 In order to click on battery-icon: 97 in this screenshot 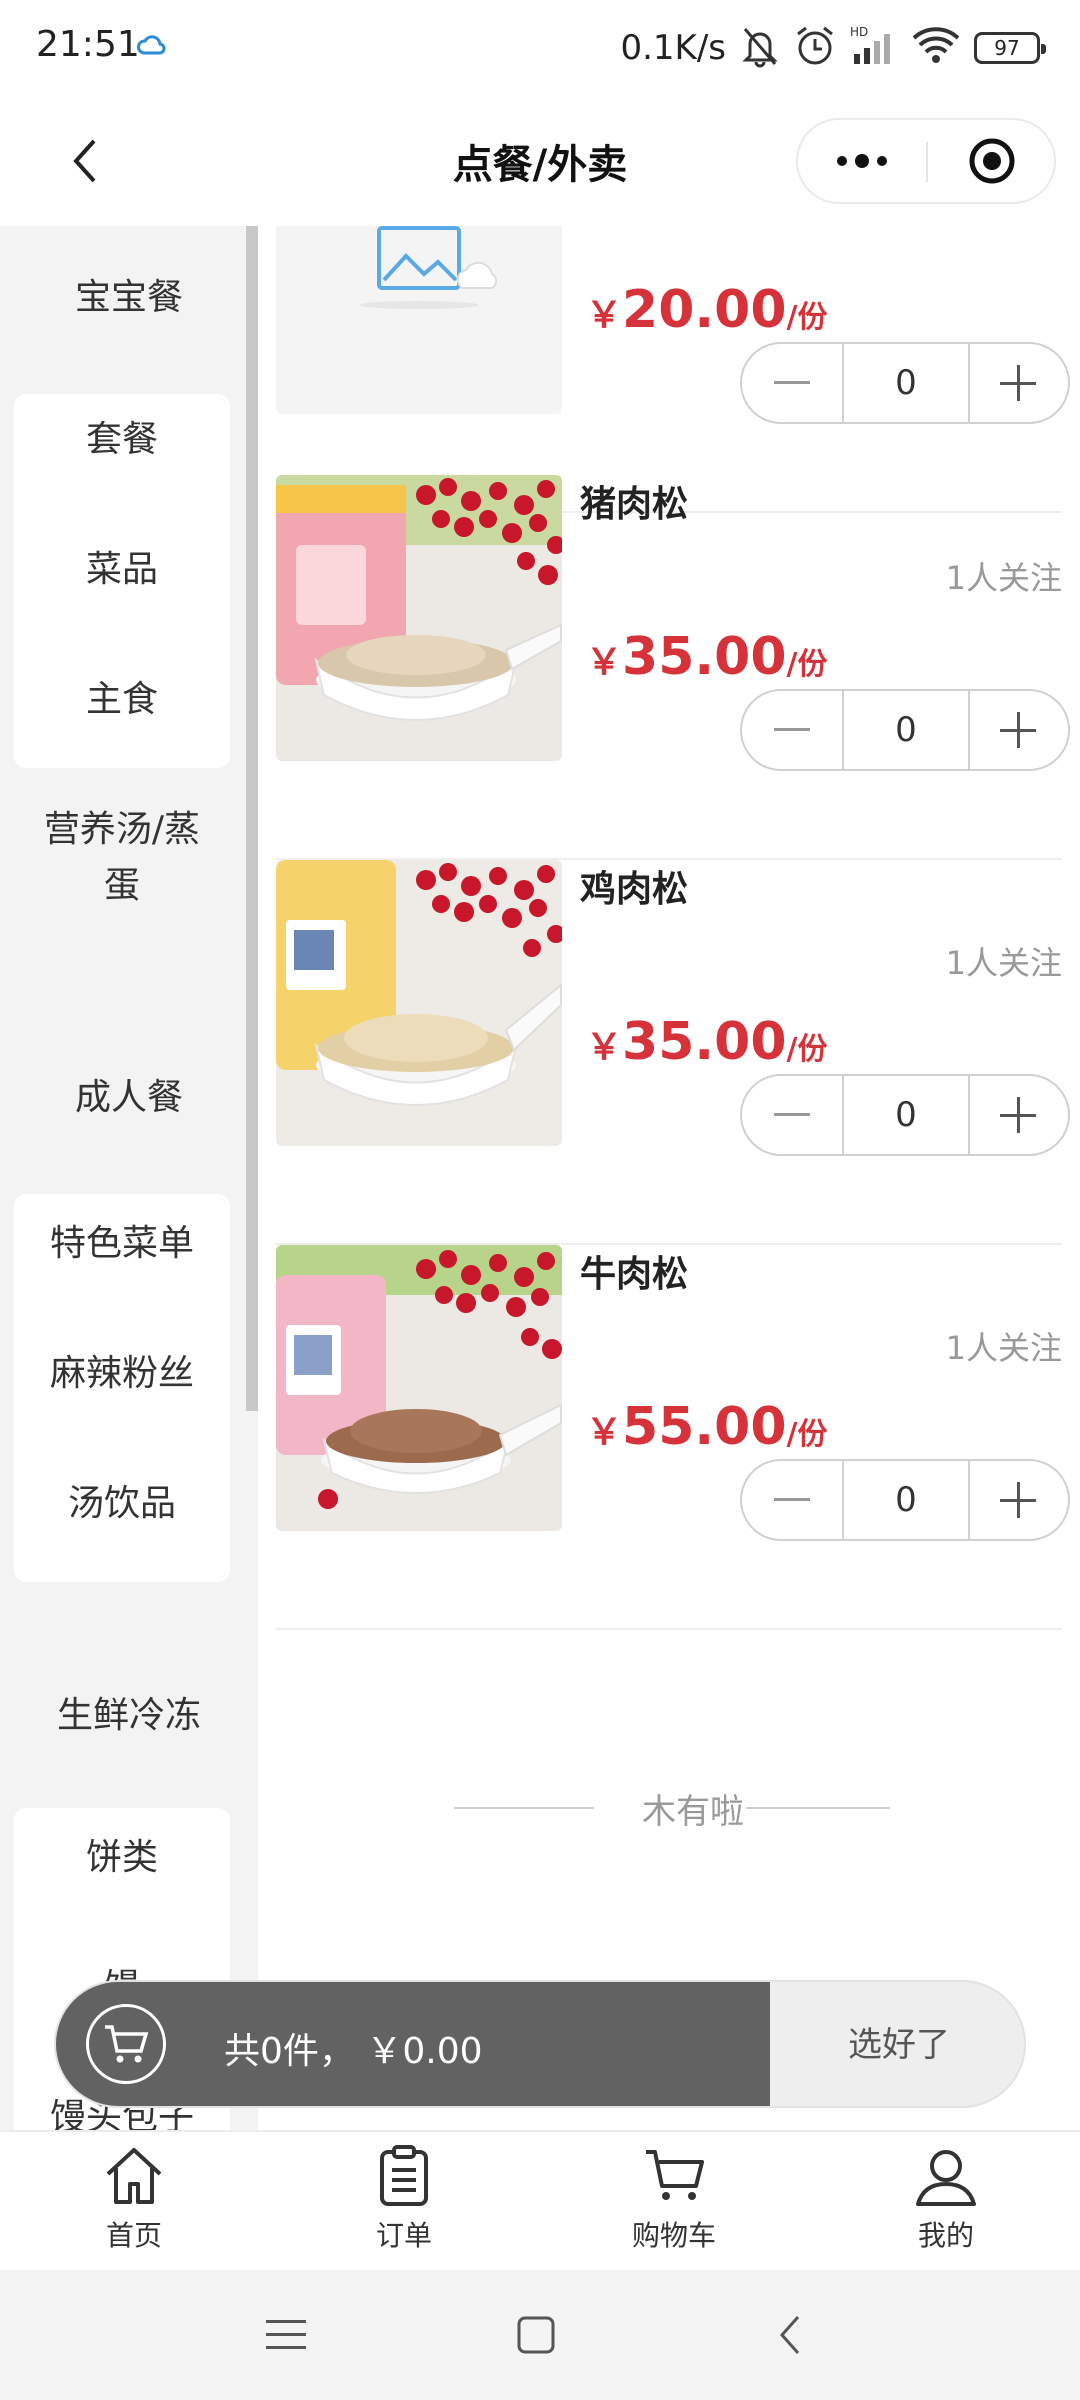, I will do `click(1010, 48)`.